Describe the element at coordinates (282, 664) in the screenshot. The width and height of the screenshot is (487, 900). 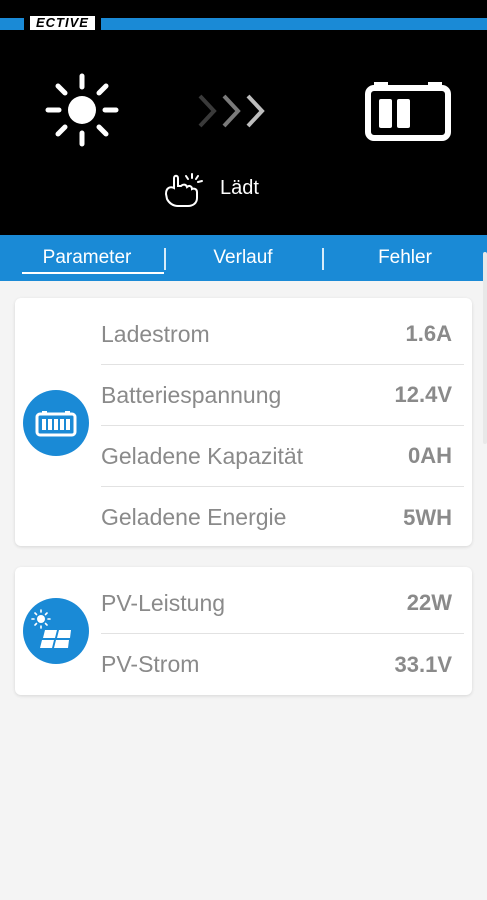
I see `list-item: PV-Strom 33.1V` at that location.